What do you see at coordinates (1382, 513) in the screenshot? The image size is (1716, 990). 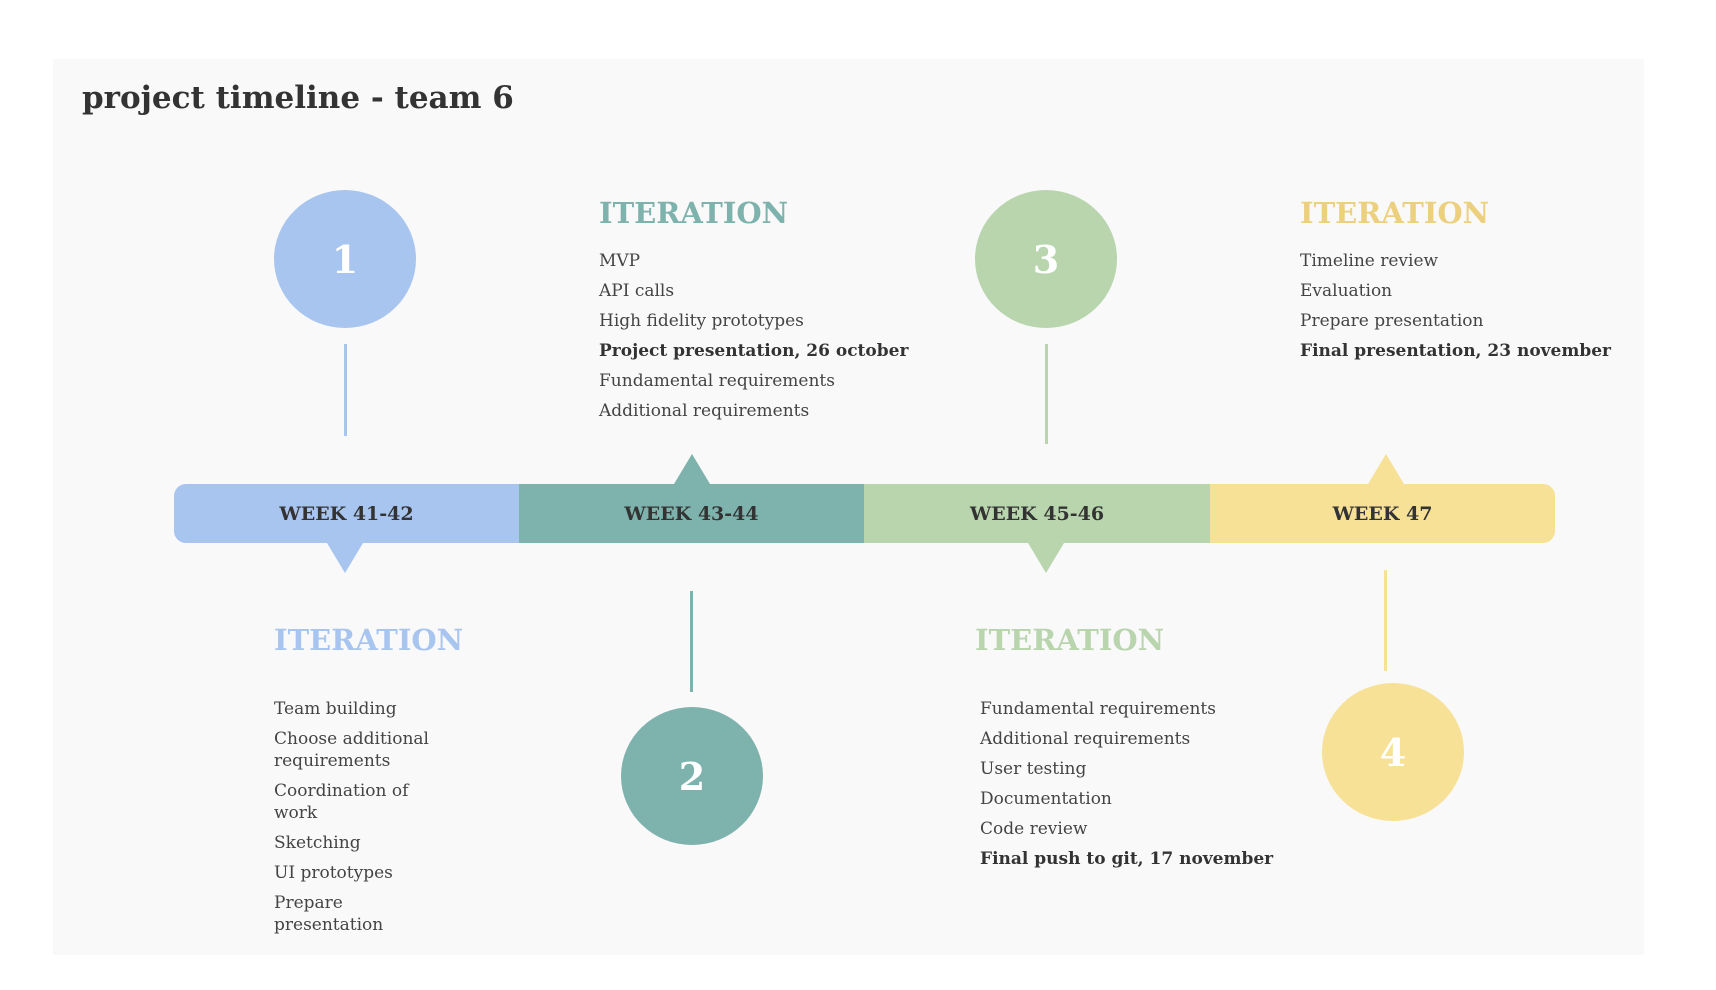 I see `week-segment-47: WEEK 47` at bounding box center [1382, 513].